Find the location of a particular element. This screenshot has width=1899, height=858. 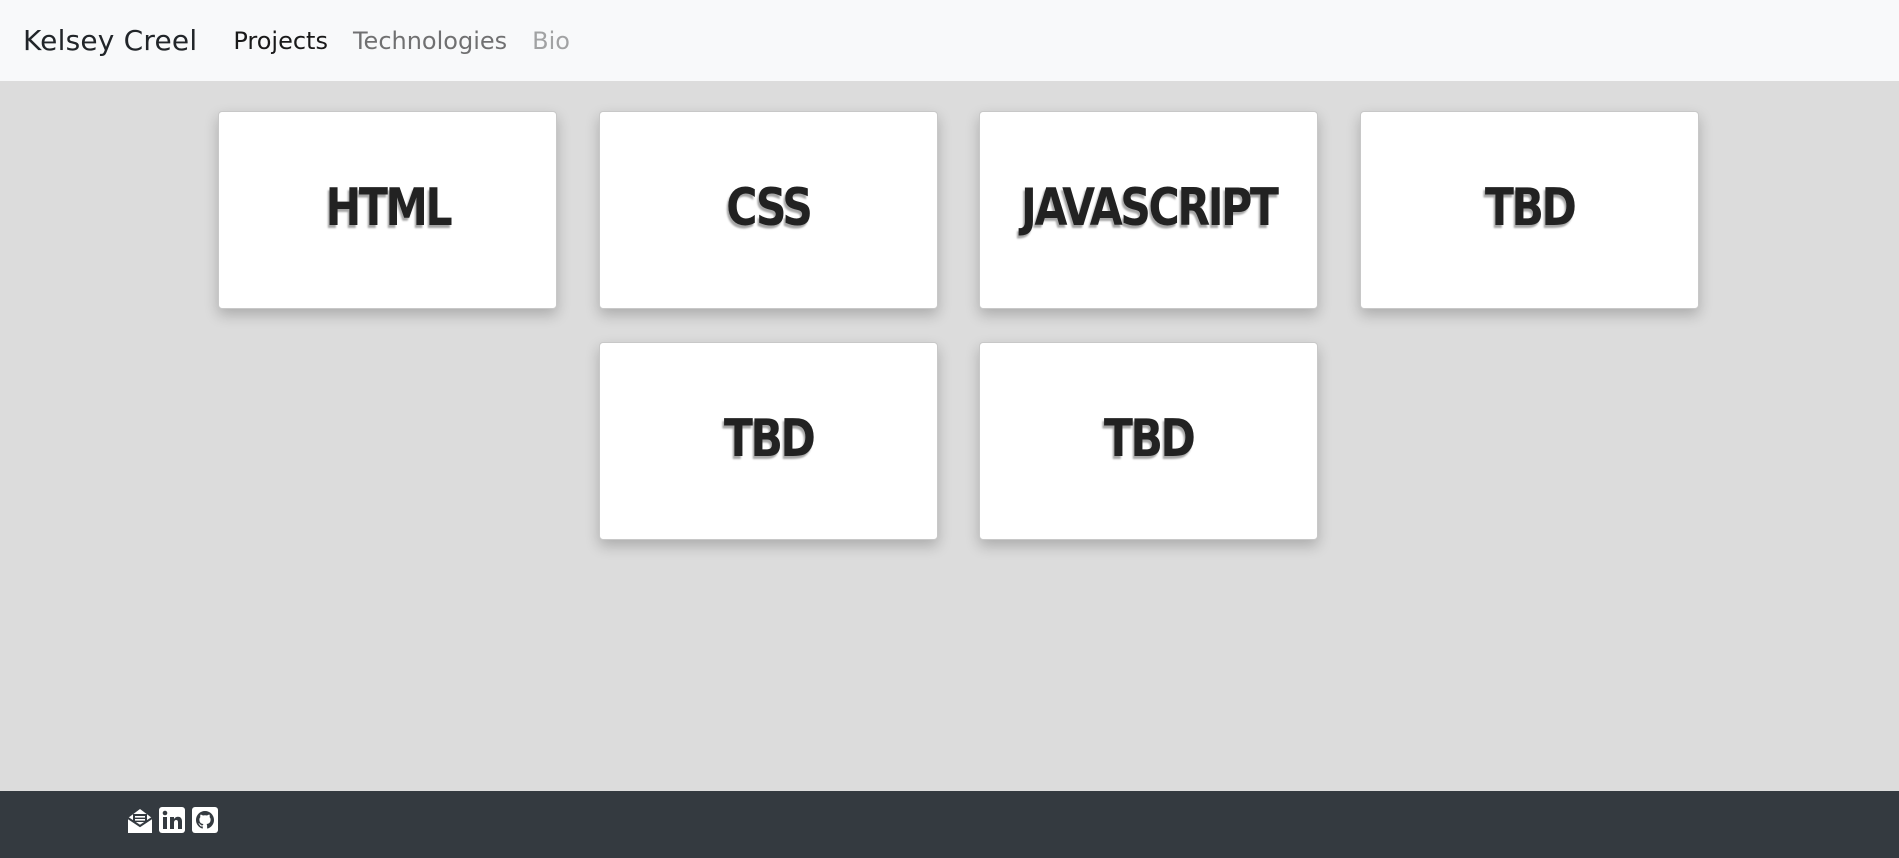

card-title: CSS is located at coordinates (769, 208).